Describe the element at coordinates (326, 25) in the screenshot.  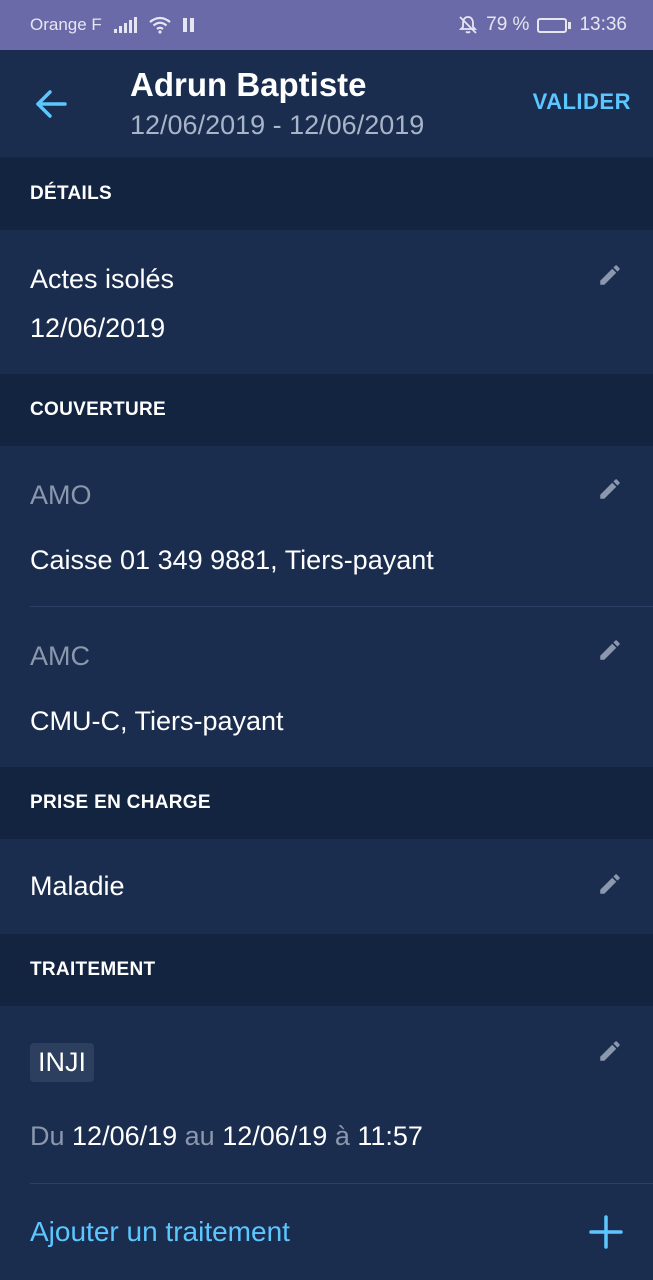
I see `status-bar: Orange F 79 % 13:36` at that location.